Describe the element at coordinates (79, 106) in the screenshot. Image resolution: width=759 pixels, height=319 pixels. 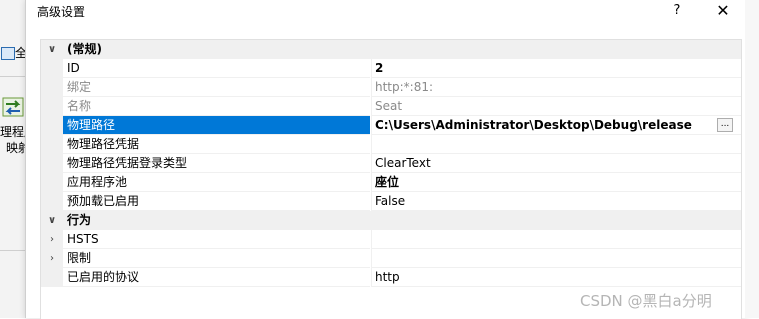
I see `property-name: 名称` at that location.